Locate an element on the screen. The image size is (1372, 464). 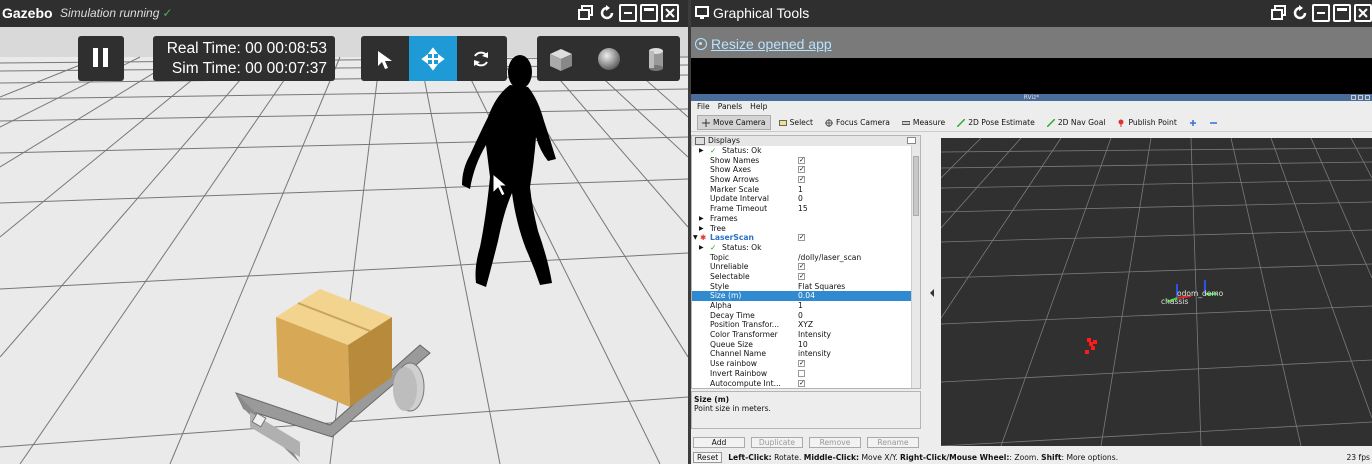
property-row: Queue Size 10 is located at coordinates (802, 345).